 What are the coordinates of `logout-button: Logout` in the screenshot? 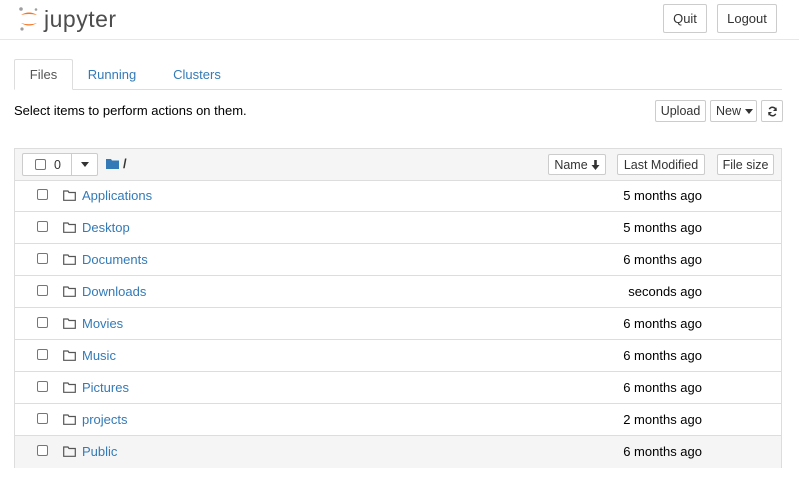 It's located at (747, 18).